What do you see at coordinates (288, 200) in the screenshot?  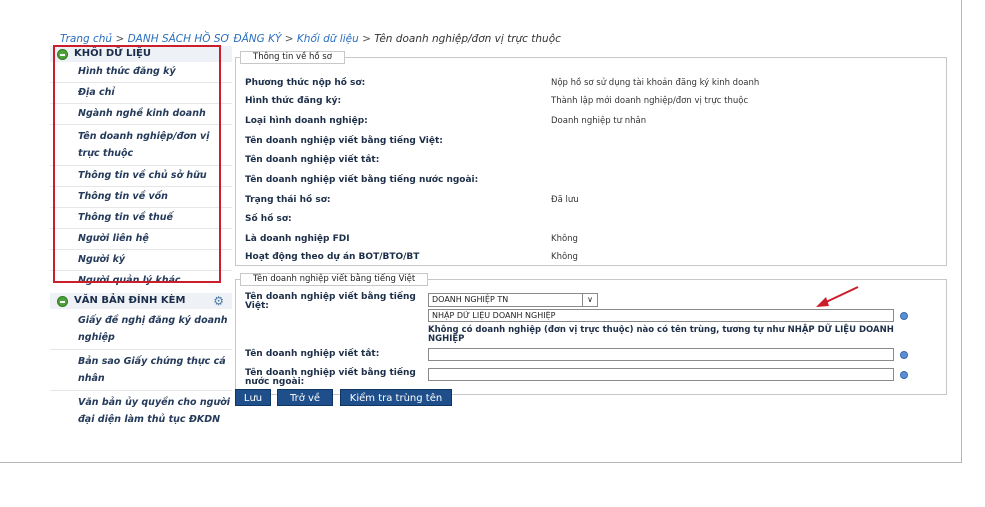 I see `info-label: Trạng thái hồ sơ:` at bounding box center [288, 200].